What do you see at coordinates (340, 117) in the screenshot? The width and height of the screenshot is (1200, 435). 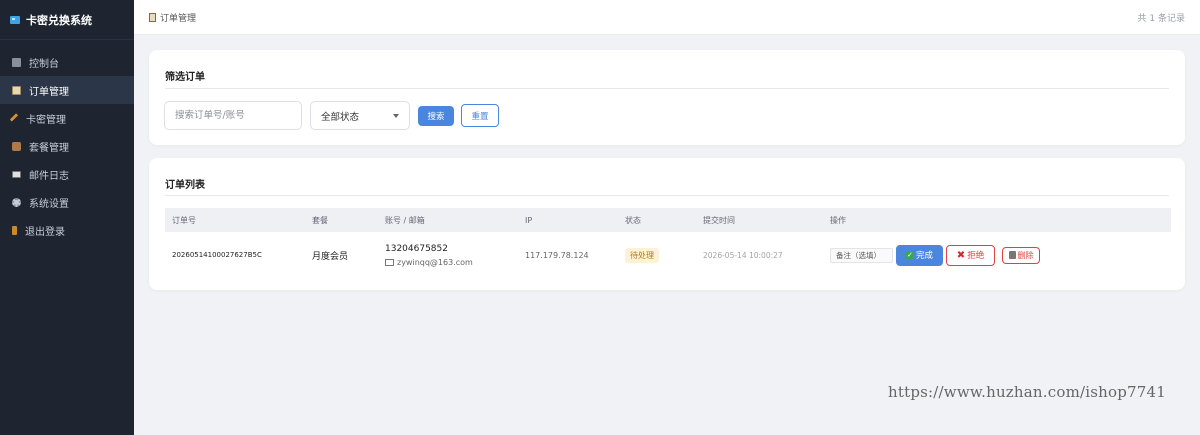 I see `status-select-value: 全部状态` at bounding box center [340, 117].